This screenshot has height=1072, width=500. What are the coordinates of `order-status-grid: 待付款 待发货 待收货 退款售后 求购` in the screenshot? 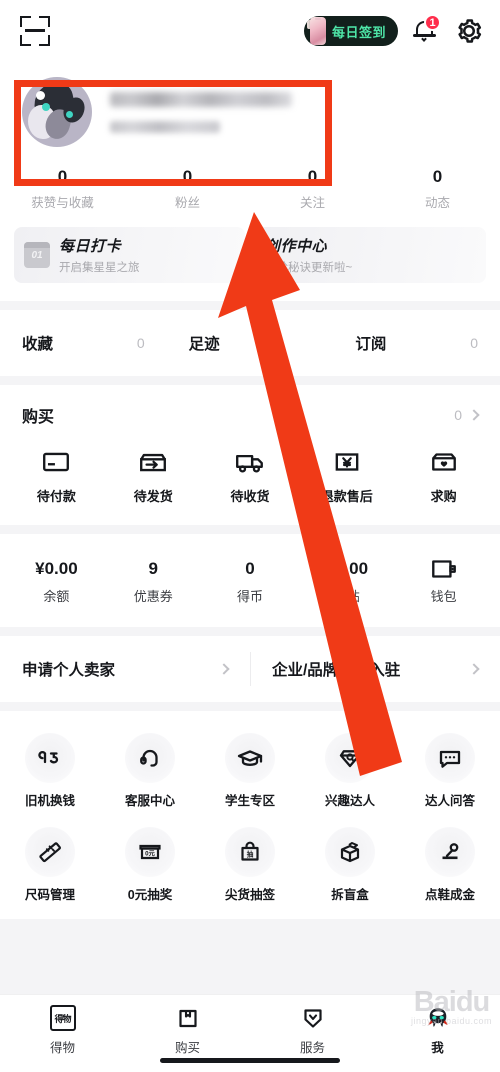 It's located at (250, 485).